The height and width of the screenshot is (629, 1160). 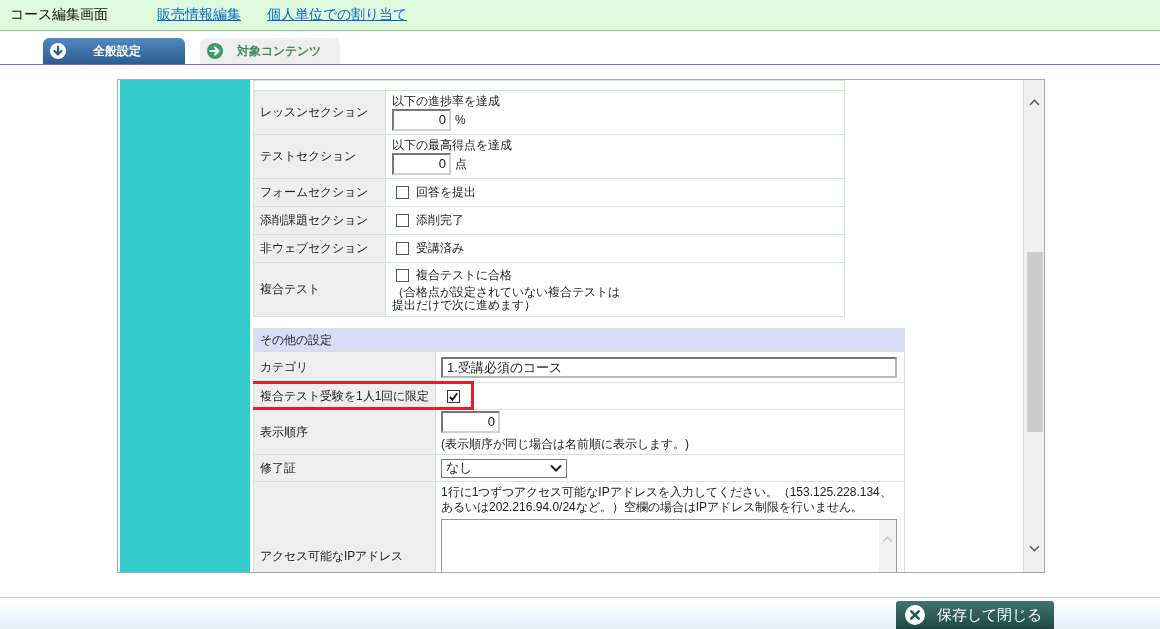 I want to click on scrollbar-thumb, so click(x=1035, y=342).